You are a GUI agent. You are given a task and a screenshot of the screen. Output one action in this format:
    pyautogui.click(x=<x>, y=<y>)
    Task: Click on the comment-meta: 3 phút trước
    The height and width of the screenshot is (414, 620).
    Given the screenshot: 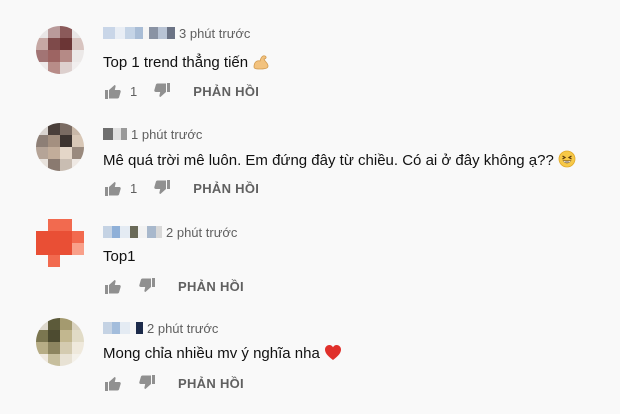 What is the action you would take?
    pyautogui.click(x=176, y=33)
    